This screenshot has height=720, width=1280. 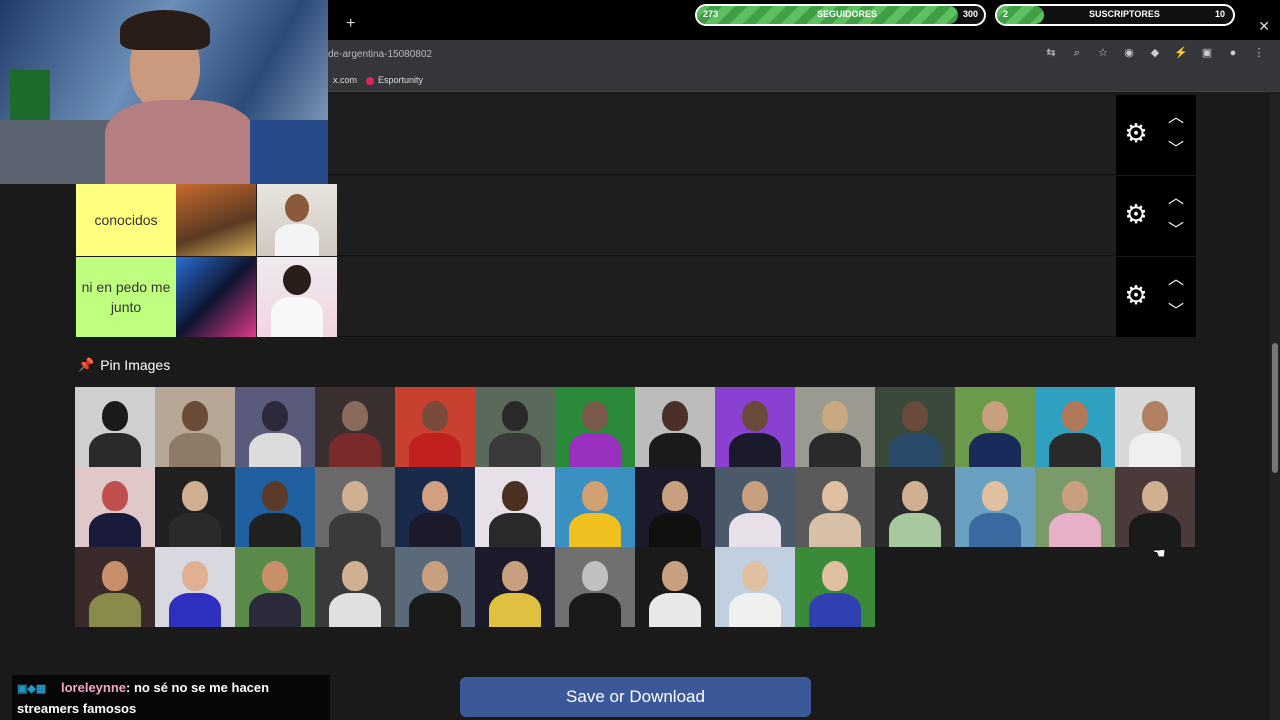 I want to click on profile-icon: ●, so click(x=1233, y=53).